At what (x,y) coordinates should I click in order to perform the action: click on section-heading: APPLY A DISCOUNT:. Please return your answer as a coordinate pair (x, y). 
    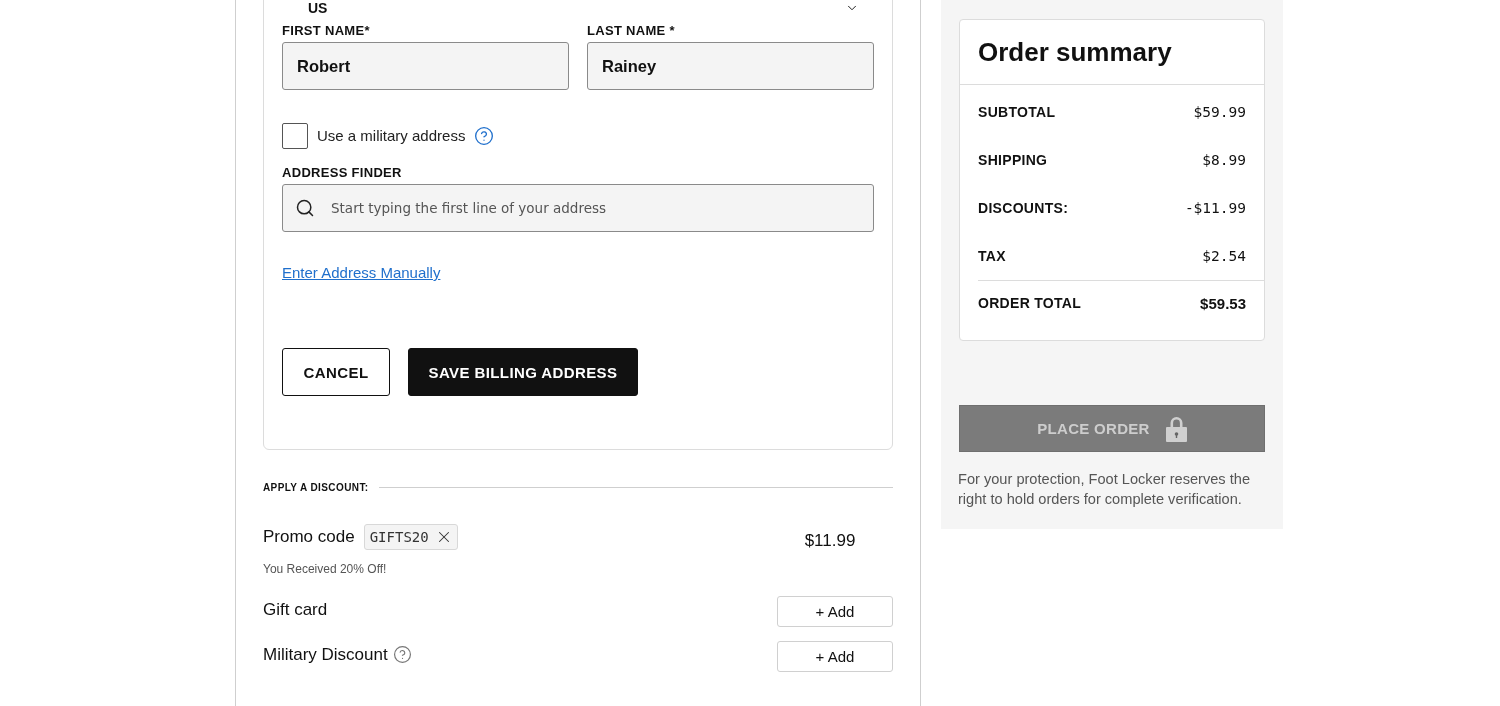
    Looking at the image, I should click on (316, 487).